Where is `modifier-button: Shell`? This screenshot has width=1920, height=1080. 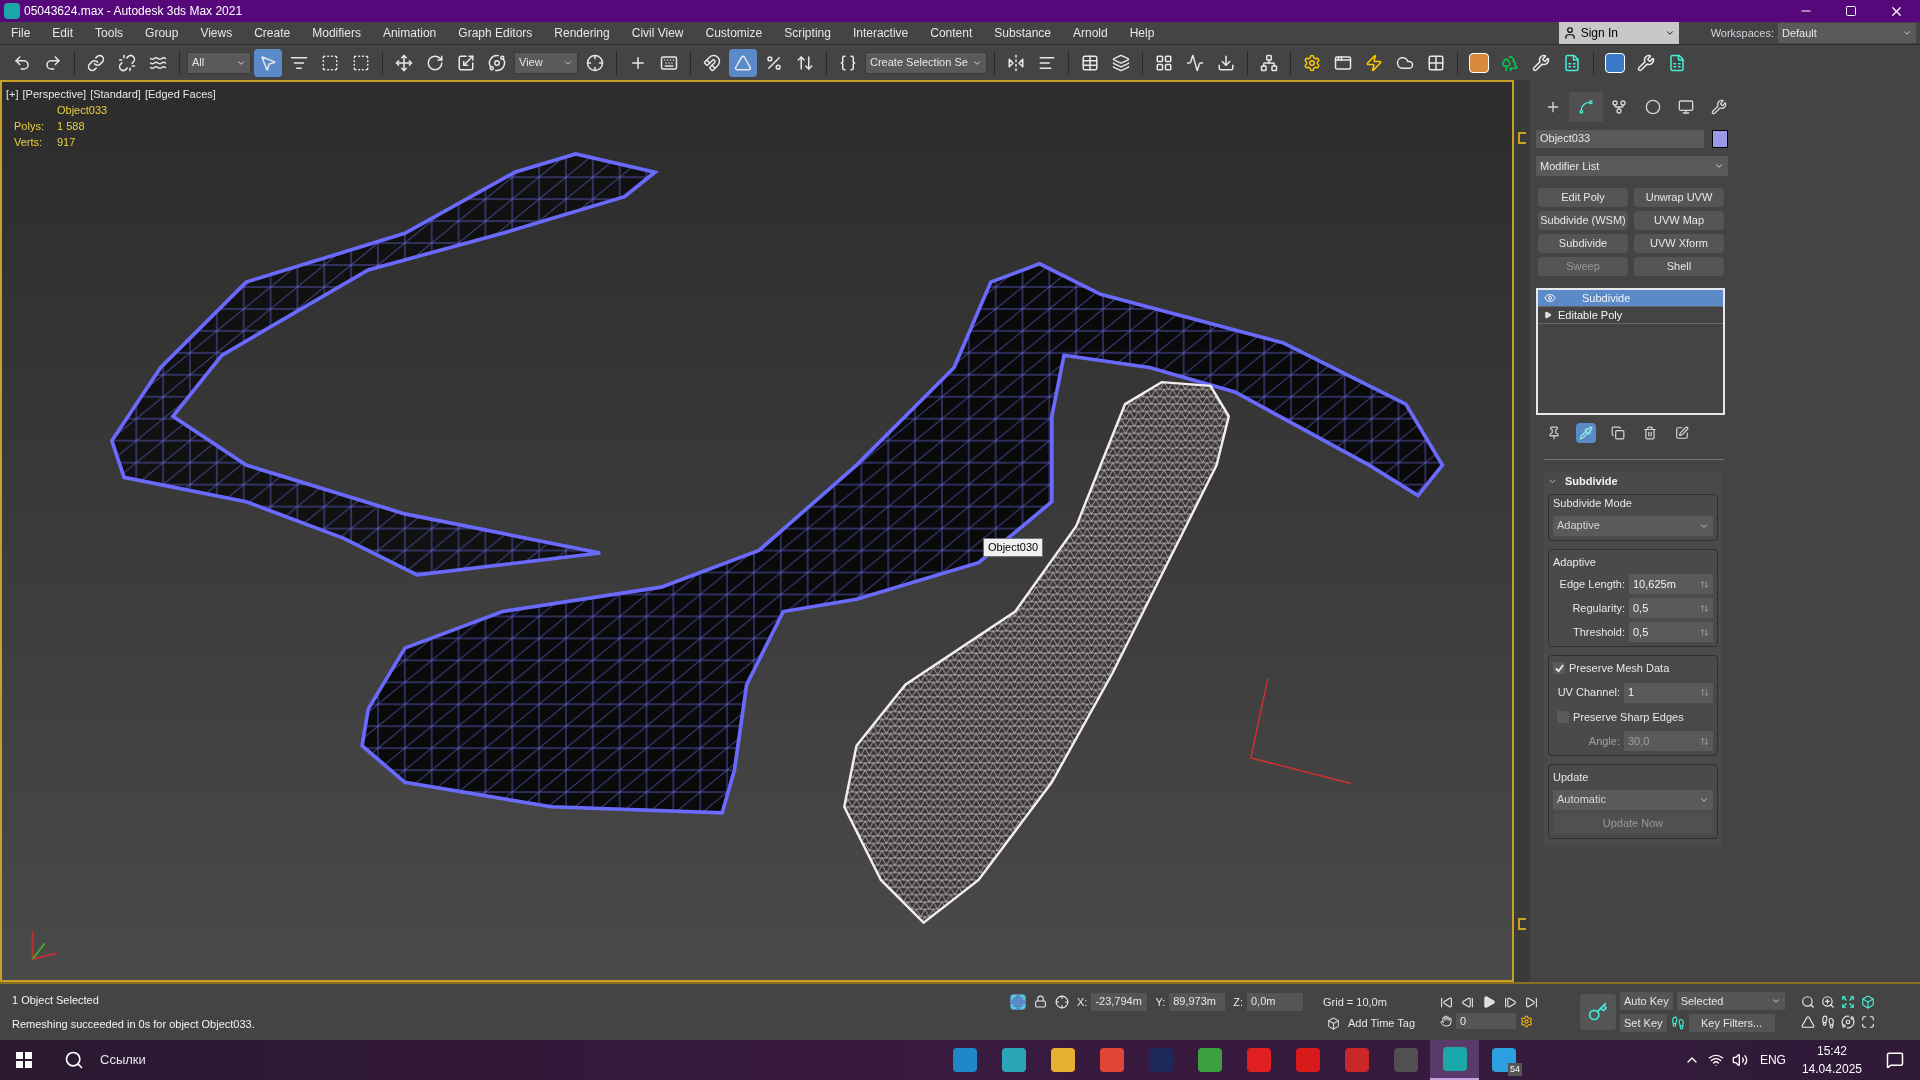 modifier-button: Shell is located at coordinates (1679, 266).